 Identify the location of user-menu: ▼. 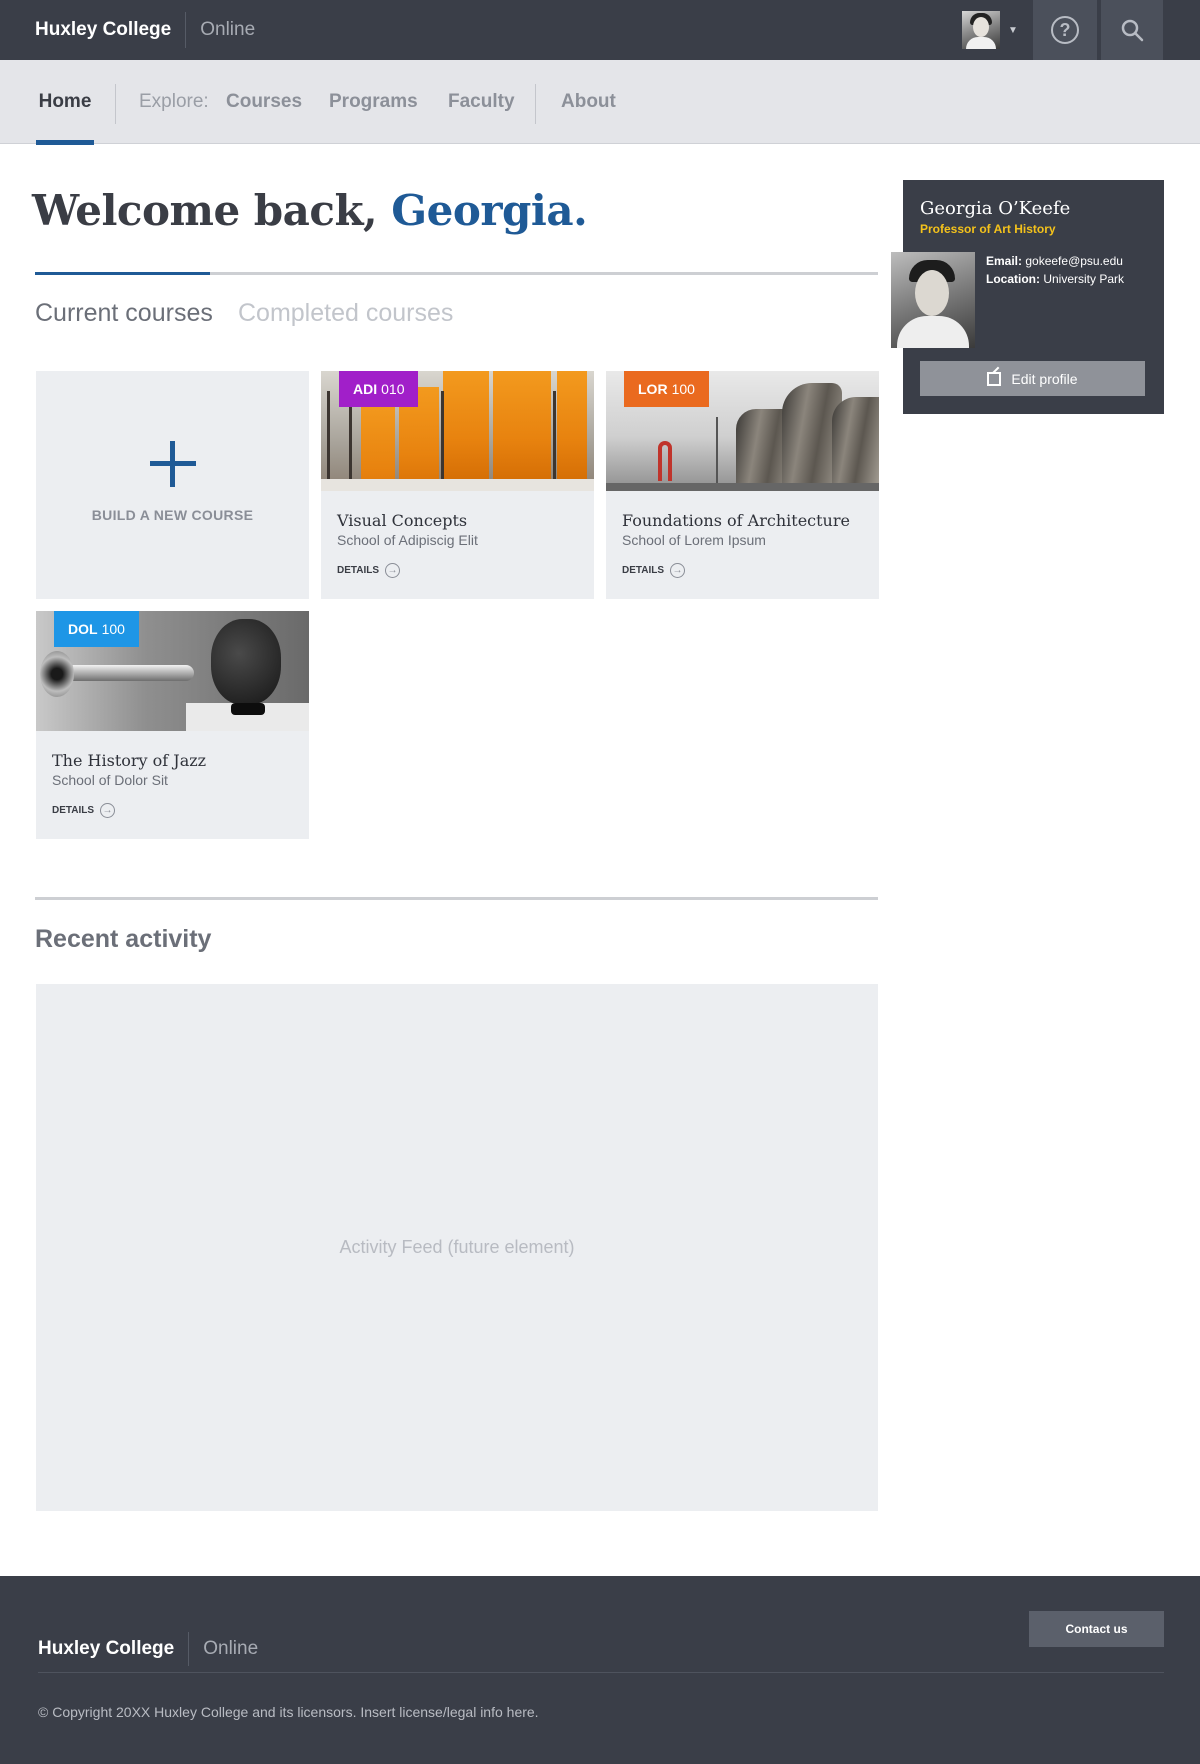
(990, 30).